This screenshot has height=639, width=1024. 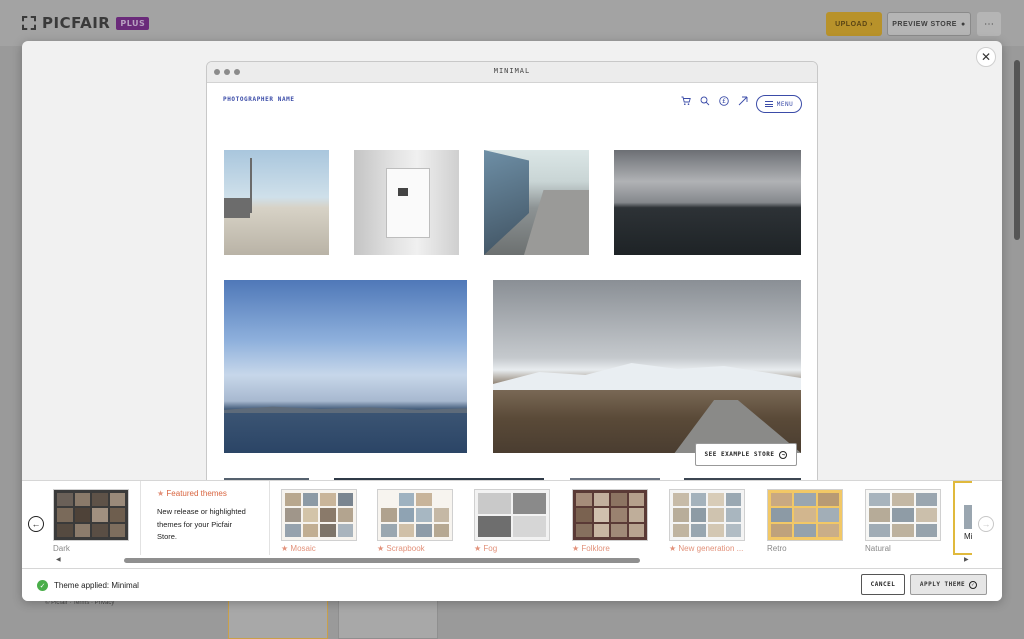 I want to click on cart-icon, so click(x=685, y=100).